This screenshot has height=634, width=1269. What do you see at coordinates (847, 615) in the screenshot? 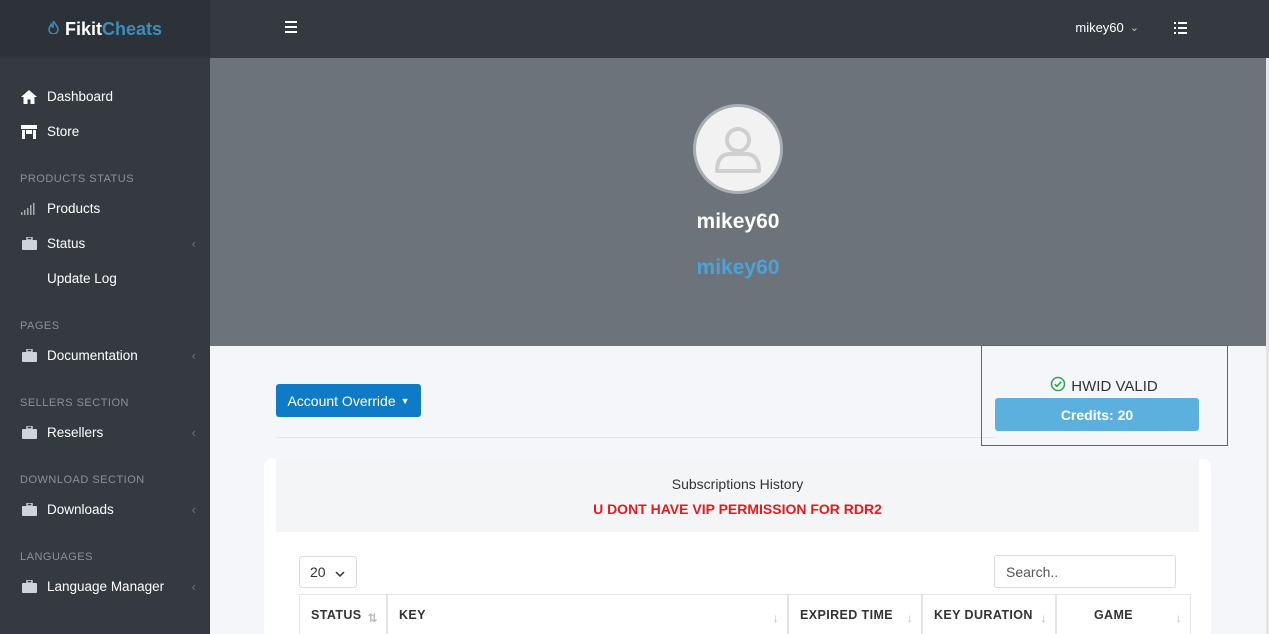
I see `column-label: EXPIRED TIME` at bounding box center [847, 615].